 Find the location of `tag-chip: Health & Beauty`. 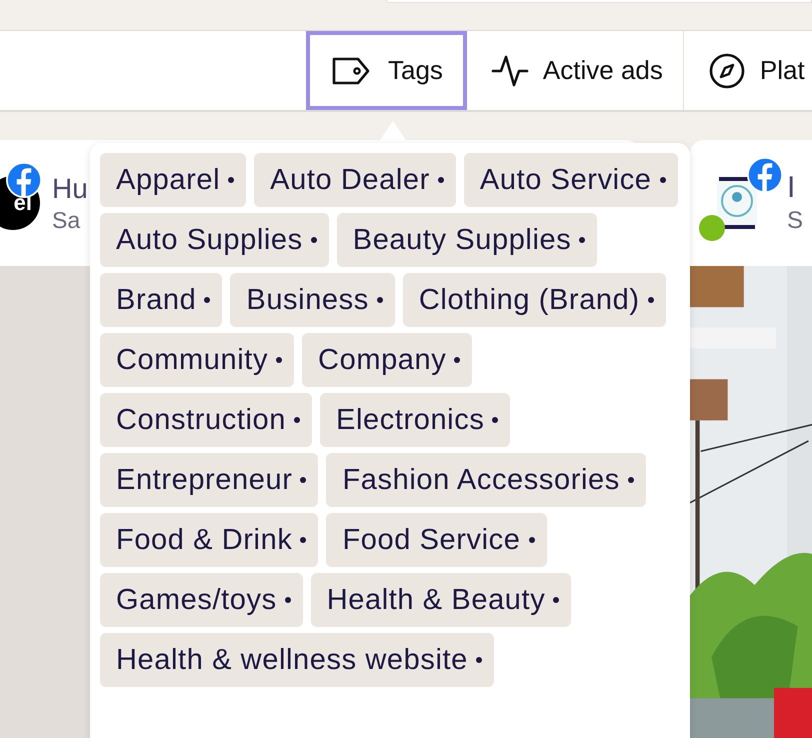

tag-chip: Health & Beauty is located at coordinates (441, 600).